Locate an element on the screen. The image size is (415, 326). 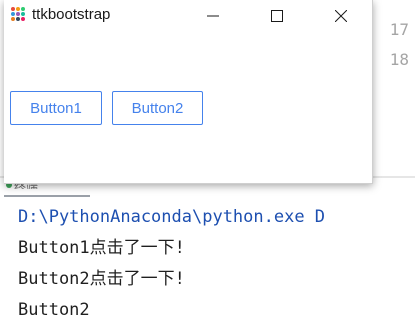
maximize-icon is located at coordinates (277, 16).